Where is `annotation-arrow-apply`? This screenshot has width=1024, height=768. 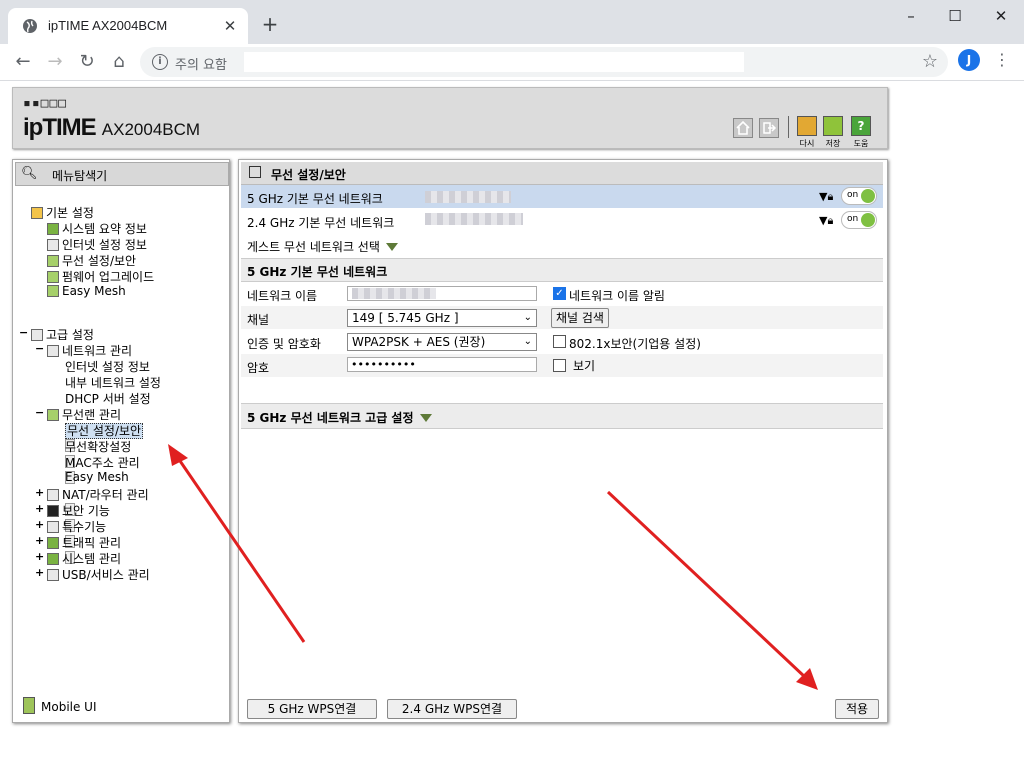
annotation-arrow-apply is located at coordinates (707, 585).